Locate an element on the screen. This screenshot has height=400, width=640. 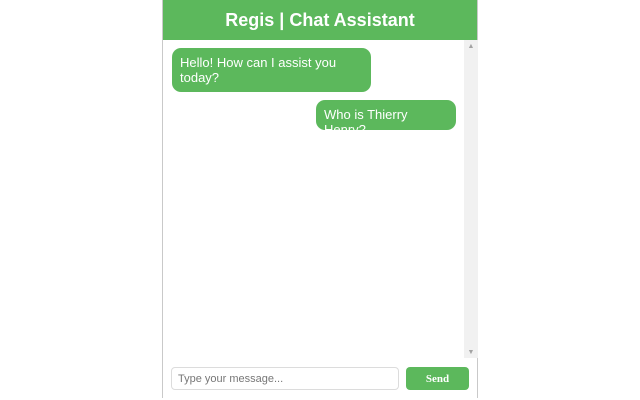
scroll-down-arrow-icon: ▼ is located at coordinates (471, 352).